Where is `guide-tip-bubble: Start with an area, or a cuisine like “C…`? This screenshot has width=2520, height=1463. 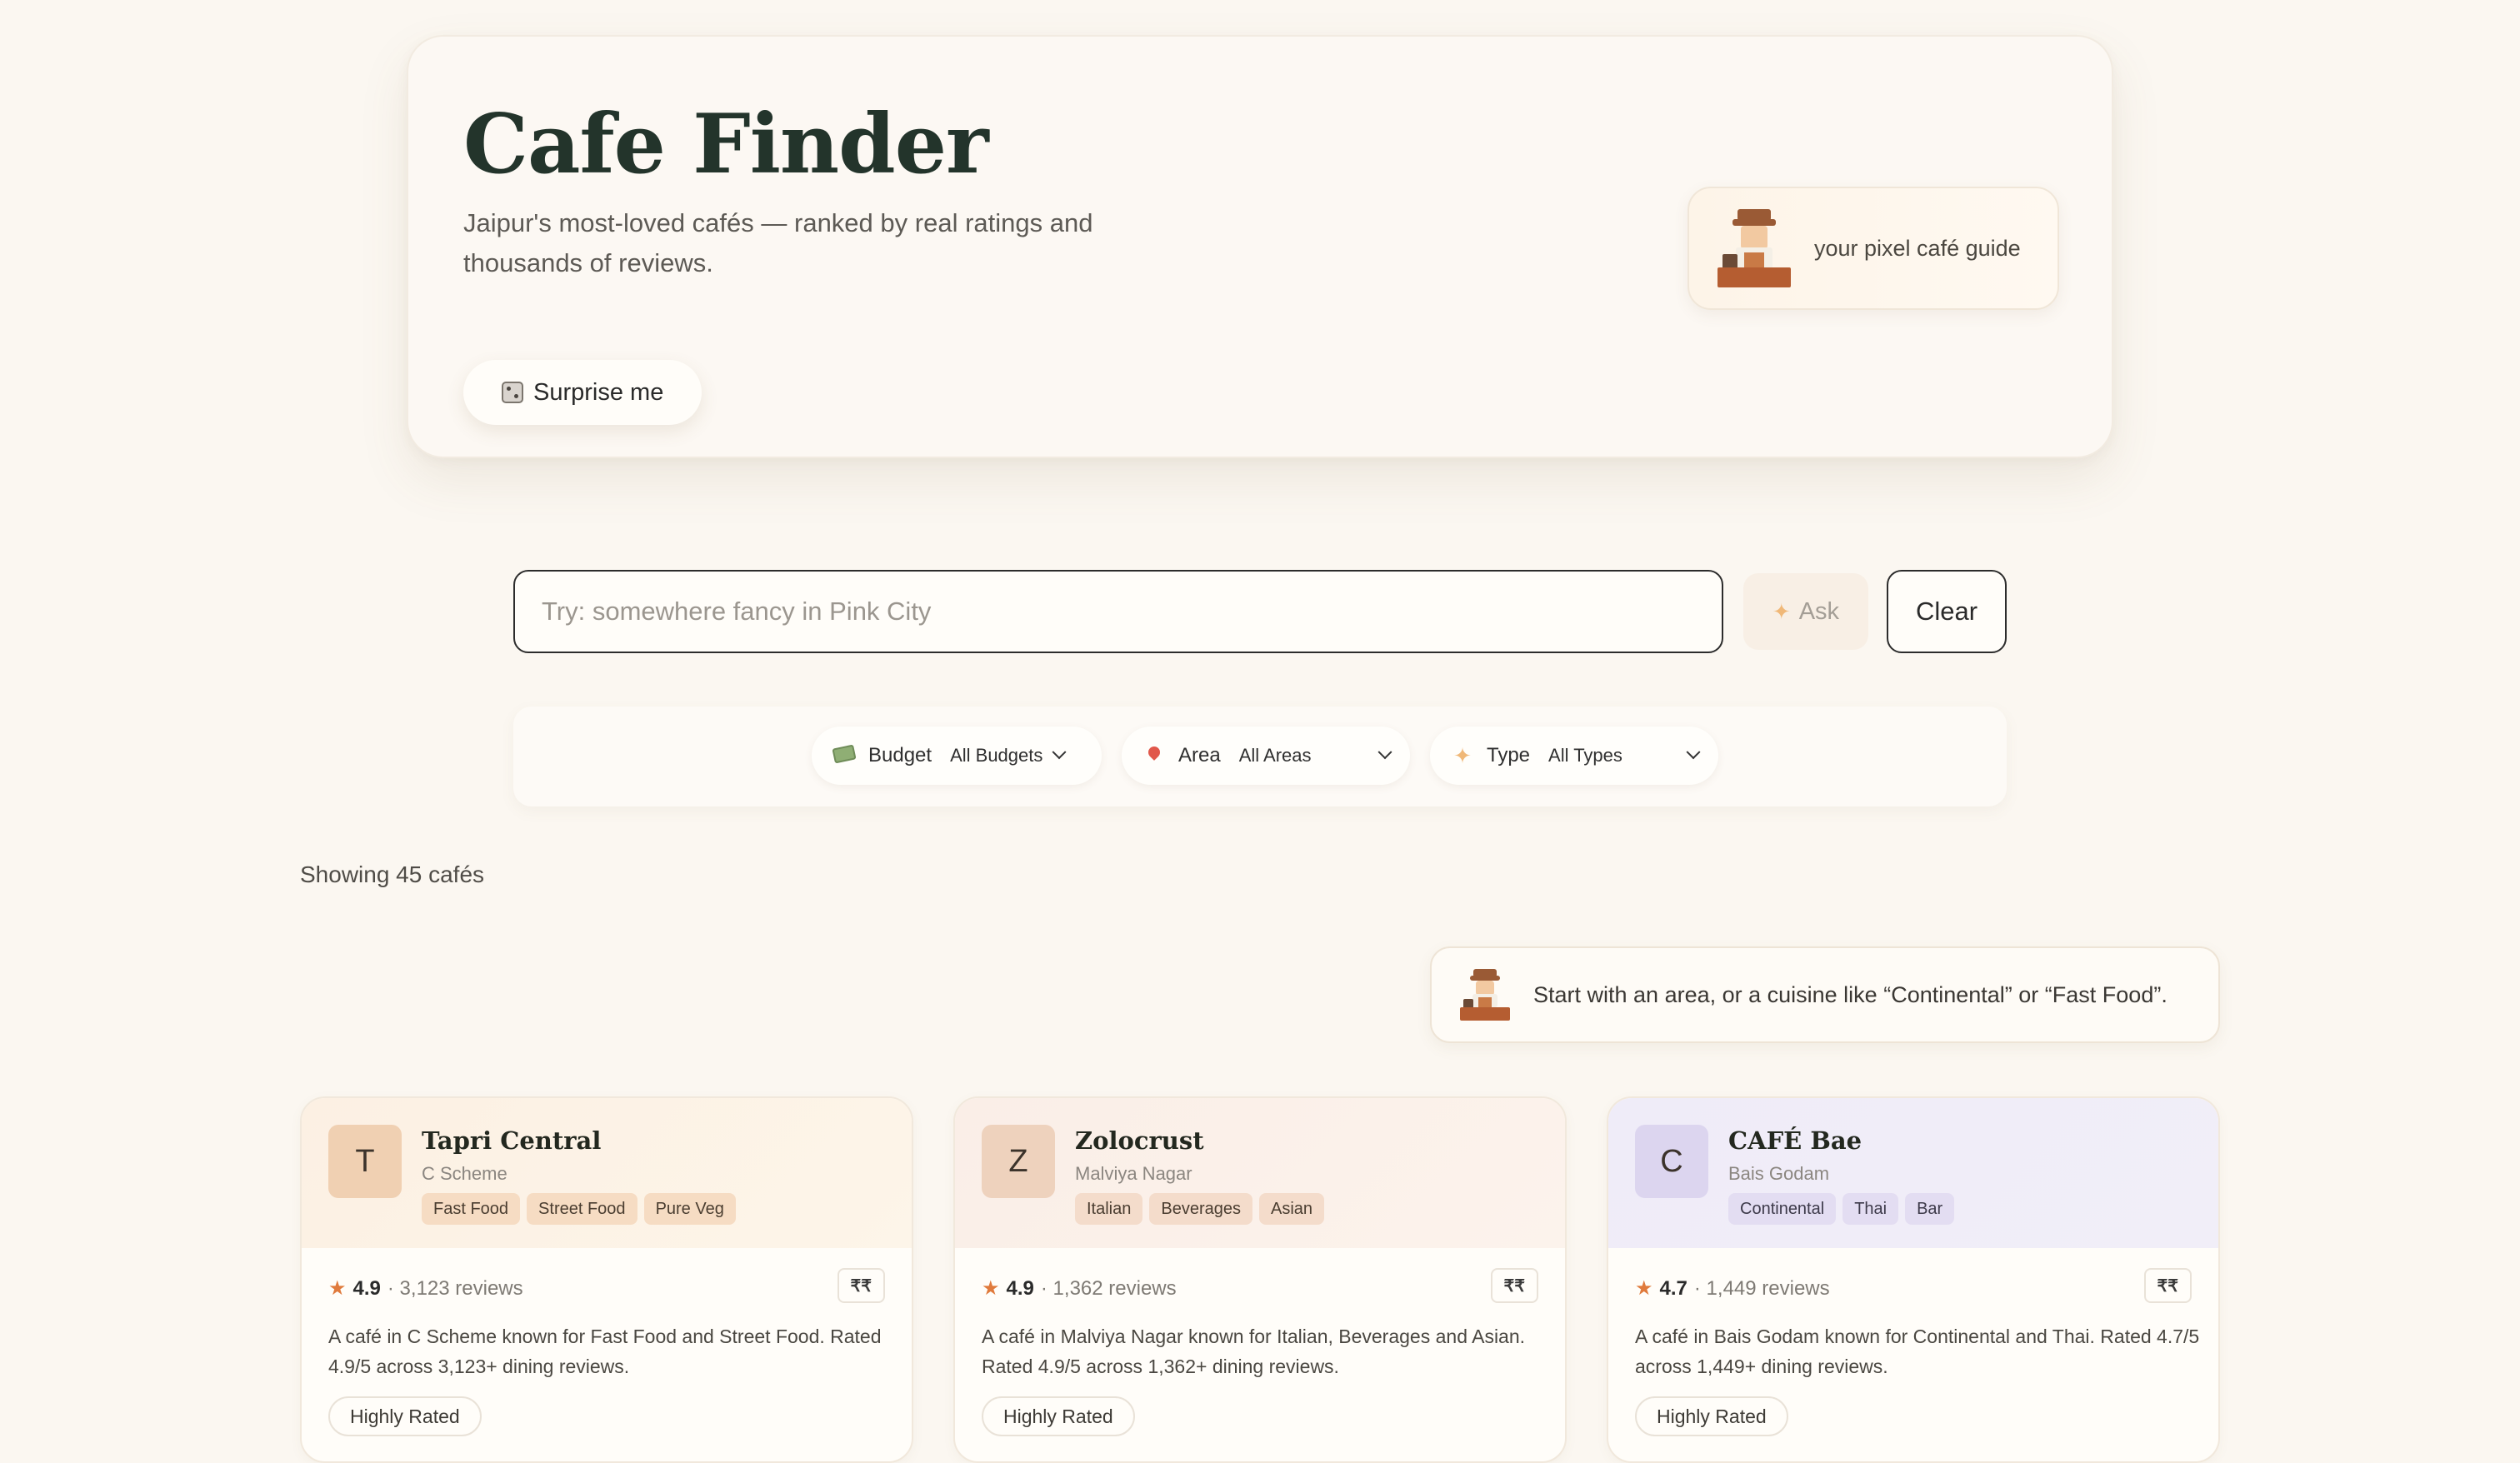 guide-tip-bubble: Start with an area, or a cuisine like “C… is located at coordinates (1825, 994).